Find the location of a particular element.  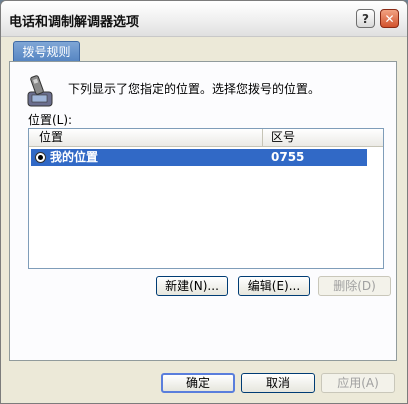

delete-button: 删除(D) is located at coordinates (354, 286).